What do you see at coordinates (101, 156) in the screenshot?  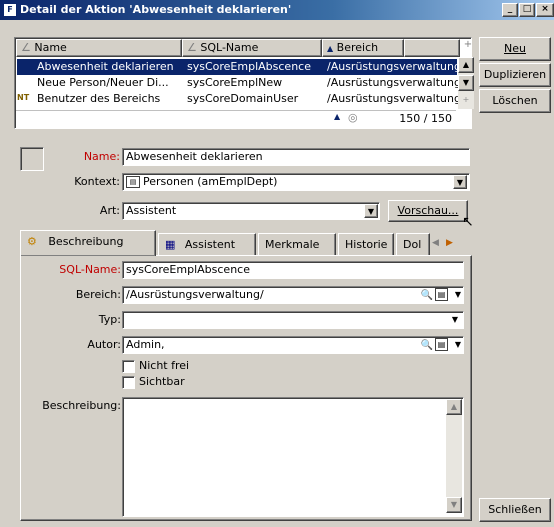 I see `name-label: Name:` at bounding box center [101, 156].